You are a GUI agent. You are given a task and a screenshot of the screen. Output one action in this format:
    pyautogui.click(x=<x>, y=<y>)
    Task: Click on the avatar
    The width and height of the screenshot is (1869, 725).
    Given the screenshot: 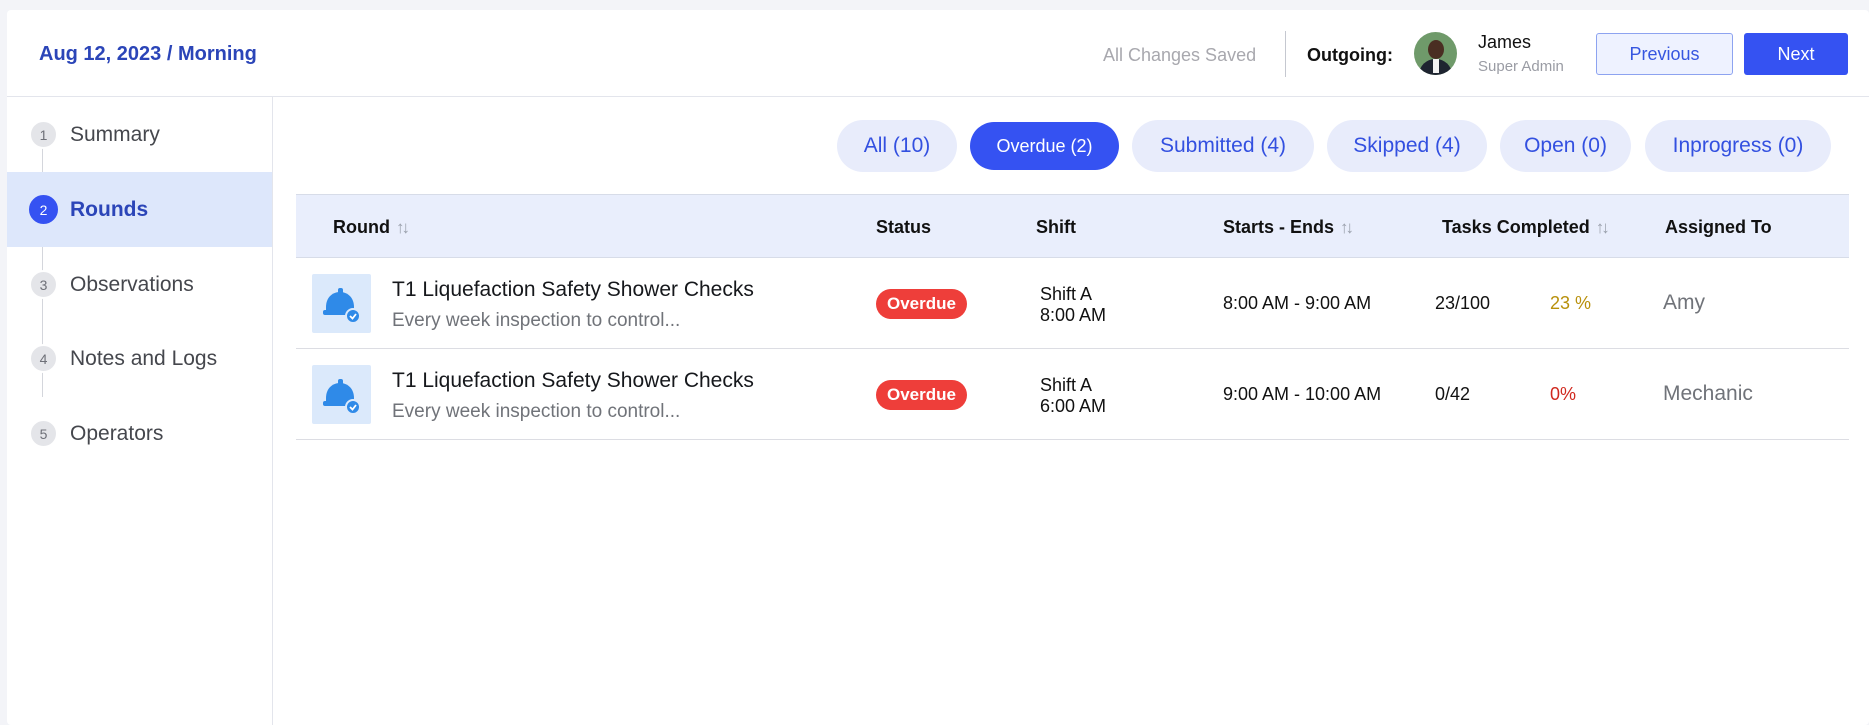 What is the action you would take?
    pyautogui.click(x=1435, y=53)
    